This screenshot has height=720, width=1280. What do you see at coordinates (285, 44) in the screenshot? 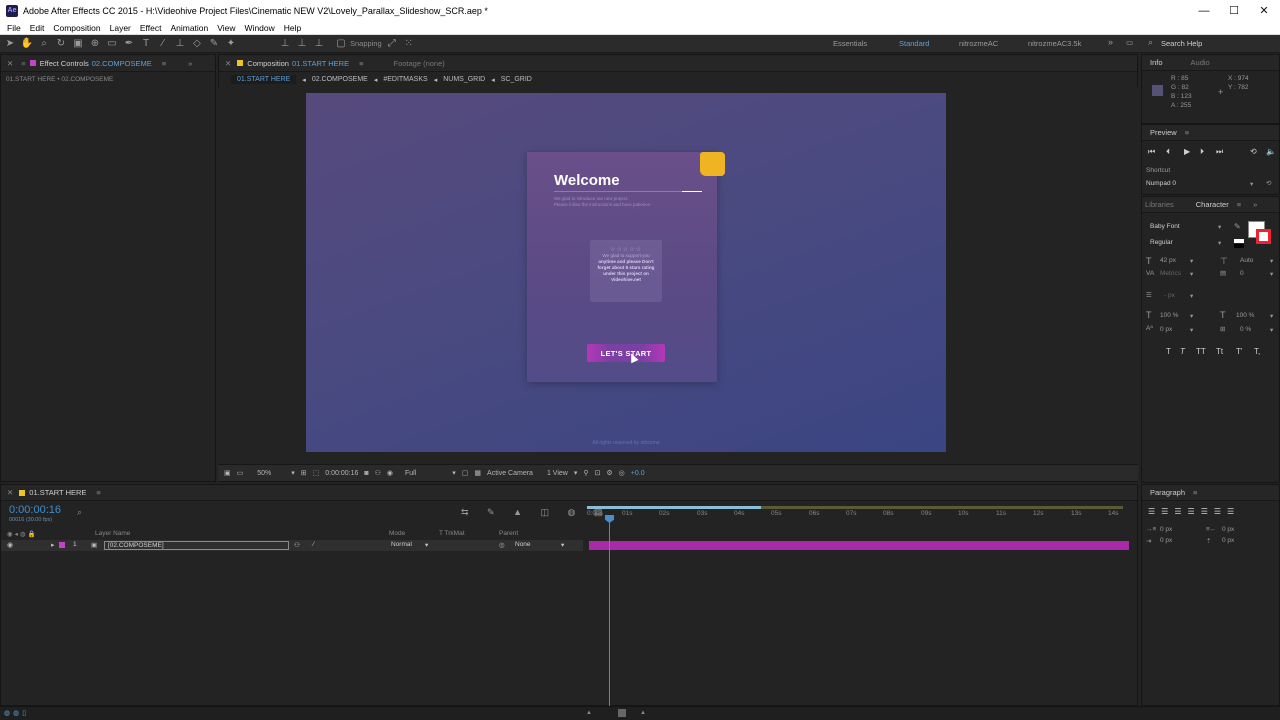
I see `axis-local-icon: ⊥` at bounding box center [285, 44].